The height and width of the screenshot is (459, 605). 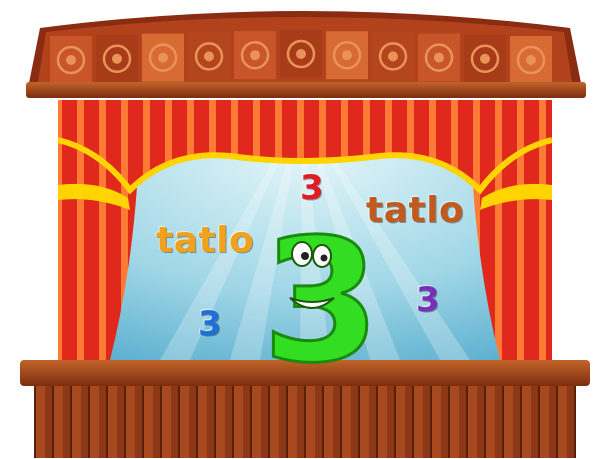 I want to click on numeral-purple: 3, so click(x=428, y=300).